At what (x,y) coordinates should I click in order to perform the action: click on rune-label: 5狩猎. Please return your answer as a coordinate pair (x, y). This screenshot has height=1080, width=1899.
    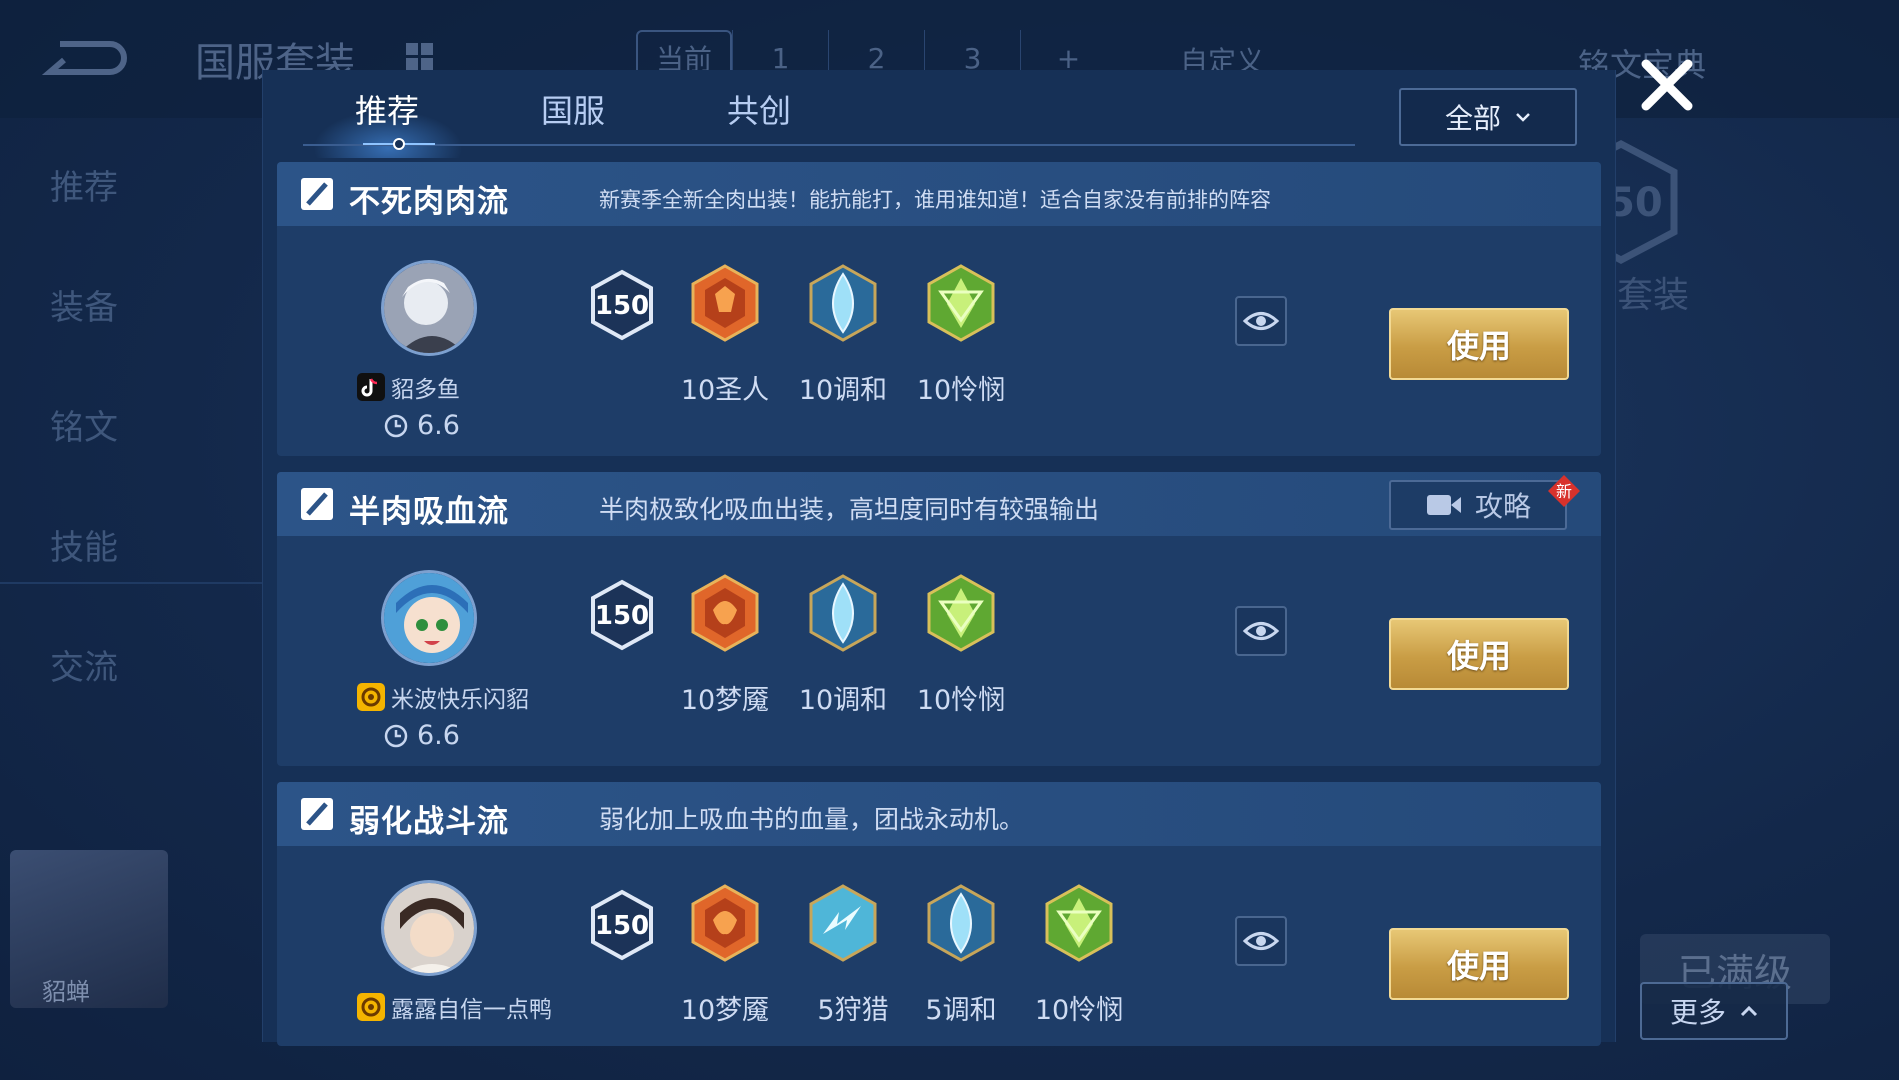
    Looking at the image, I should click on (853, 1010).